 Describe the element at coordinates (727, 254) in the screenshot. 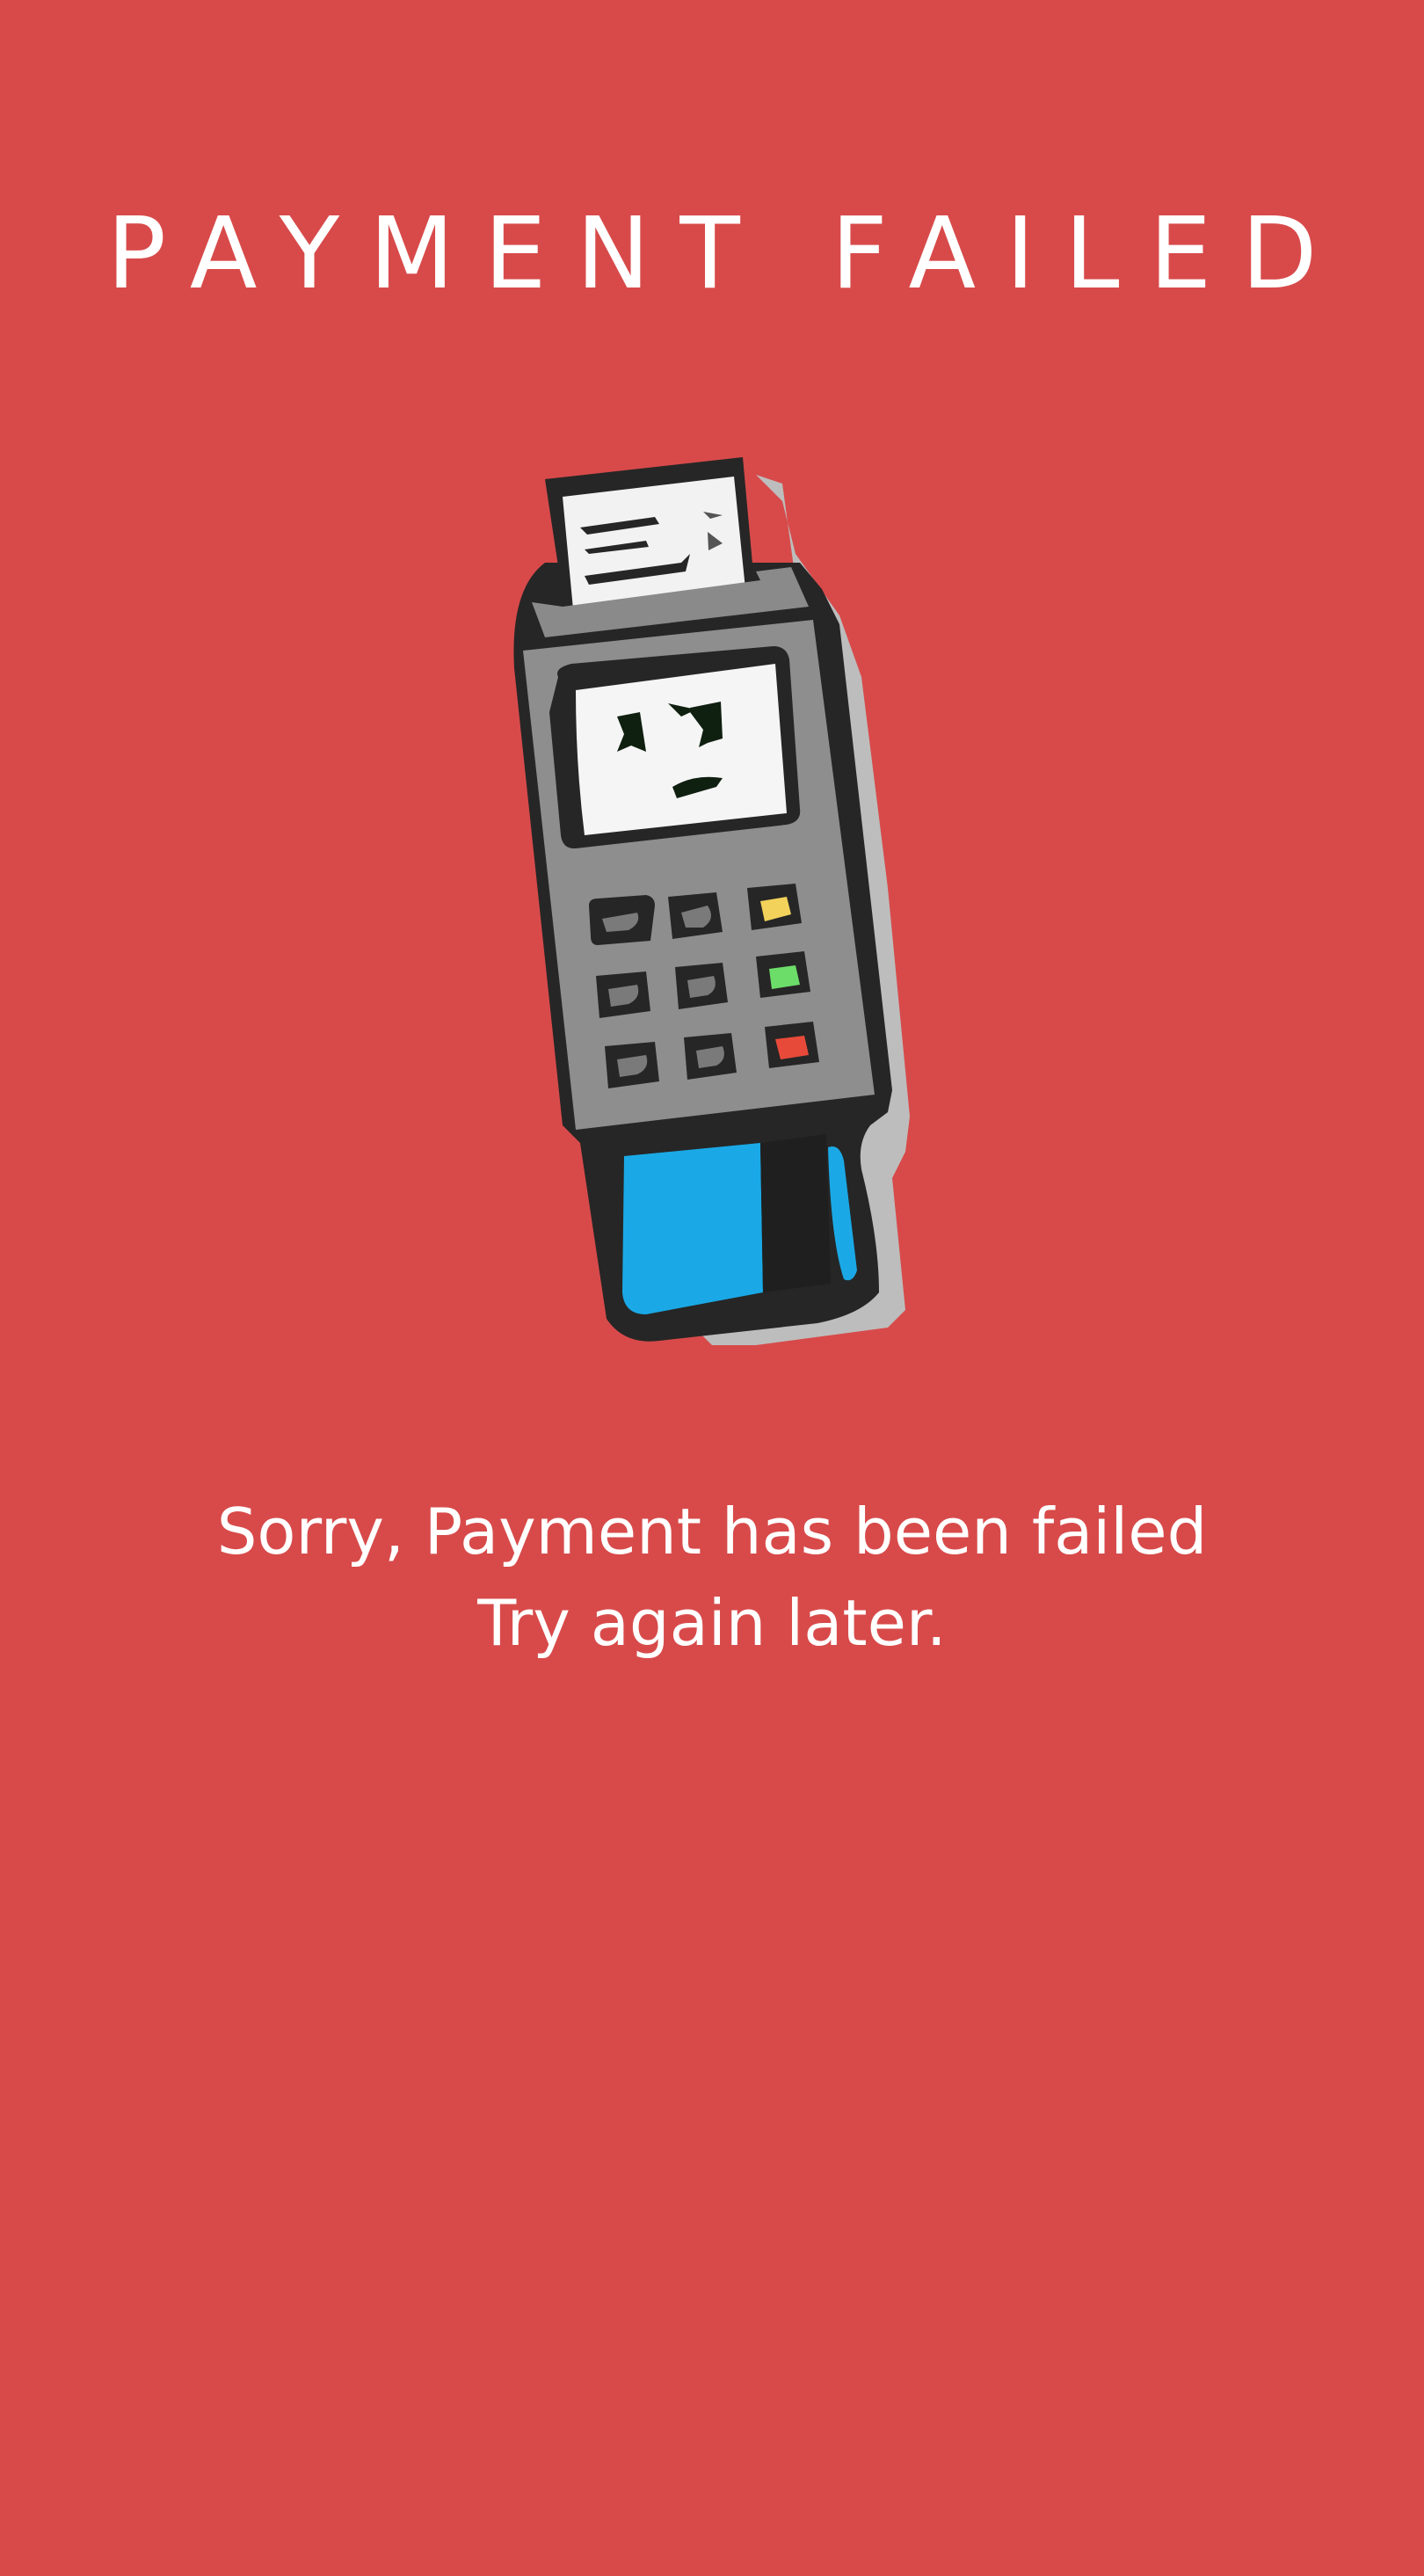

I see `page-title: PAYMENT FAILED` at that location.